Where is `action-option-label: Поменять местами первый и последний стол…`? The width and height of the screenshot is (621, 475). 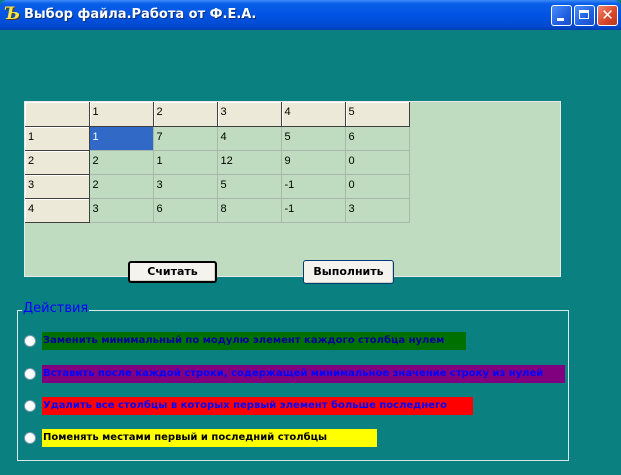 action-option-label: Поменять местами первый и последний стол… is located at coordinates (209, 438).